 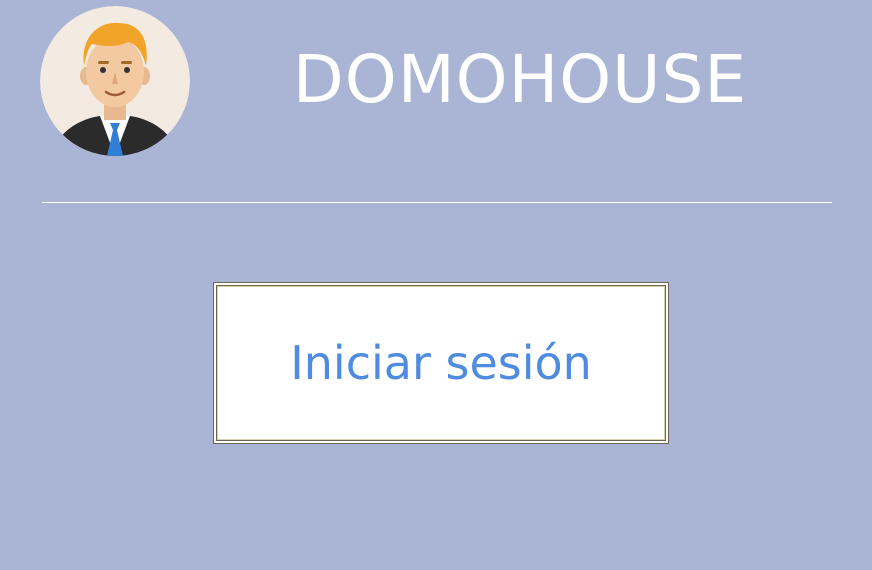 I want to click on user-avatar-icon, so click(x=115, y=81).